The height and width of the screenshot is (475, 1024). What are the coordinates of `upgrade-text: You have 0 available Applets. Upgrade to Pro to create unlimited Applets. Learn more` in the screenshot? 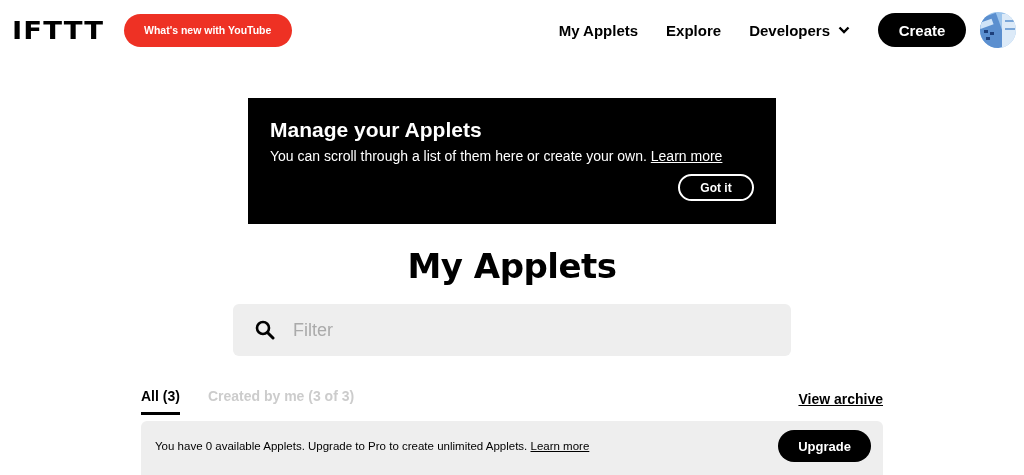 It's located at (373, 446).